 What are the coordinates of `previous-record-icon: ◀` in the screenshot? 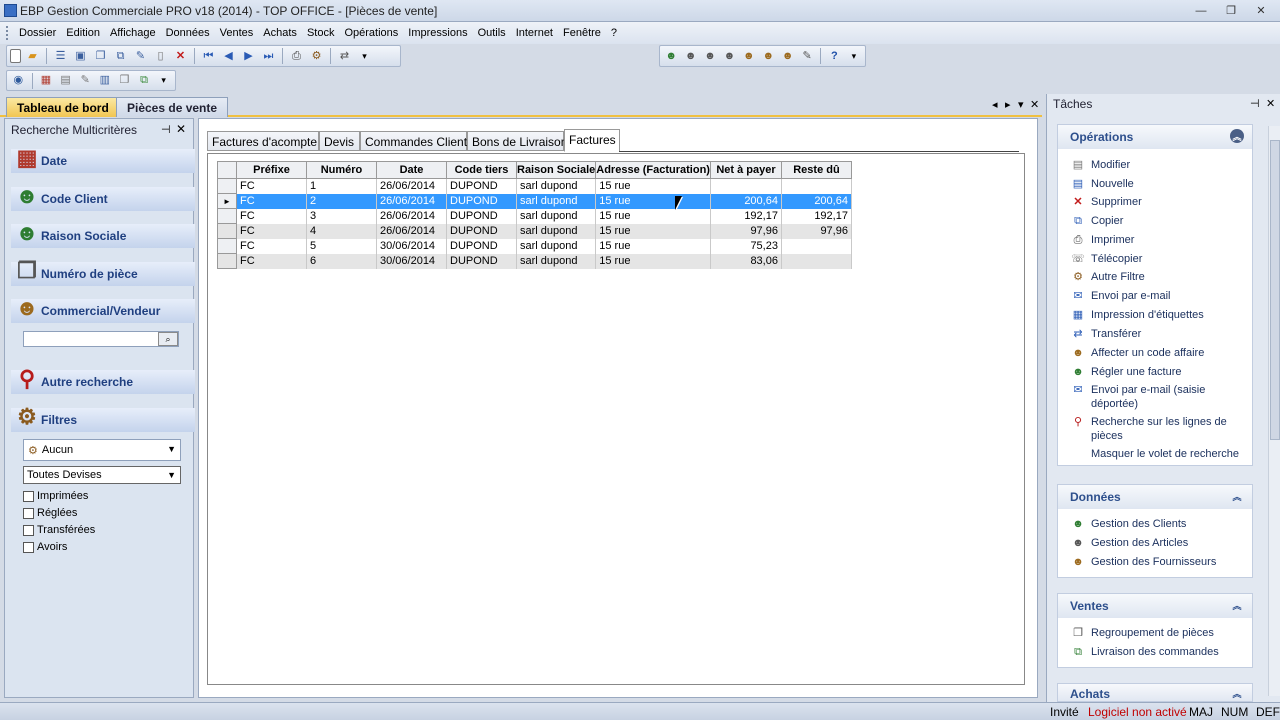 It's located at (228, 56).